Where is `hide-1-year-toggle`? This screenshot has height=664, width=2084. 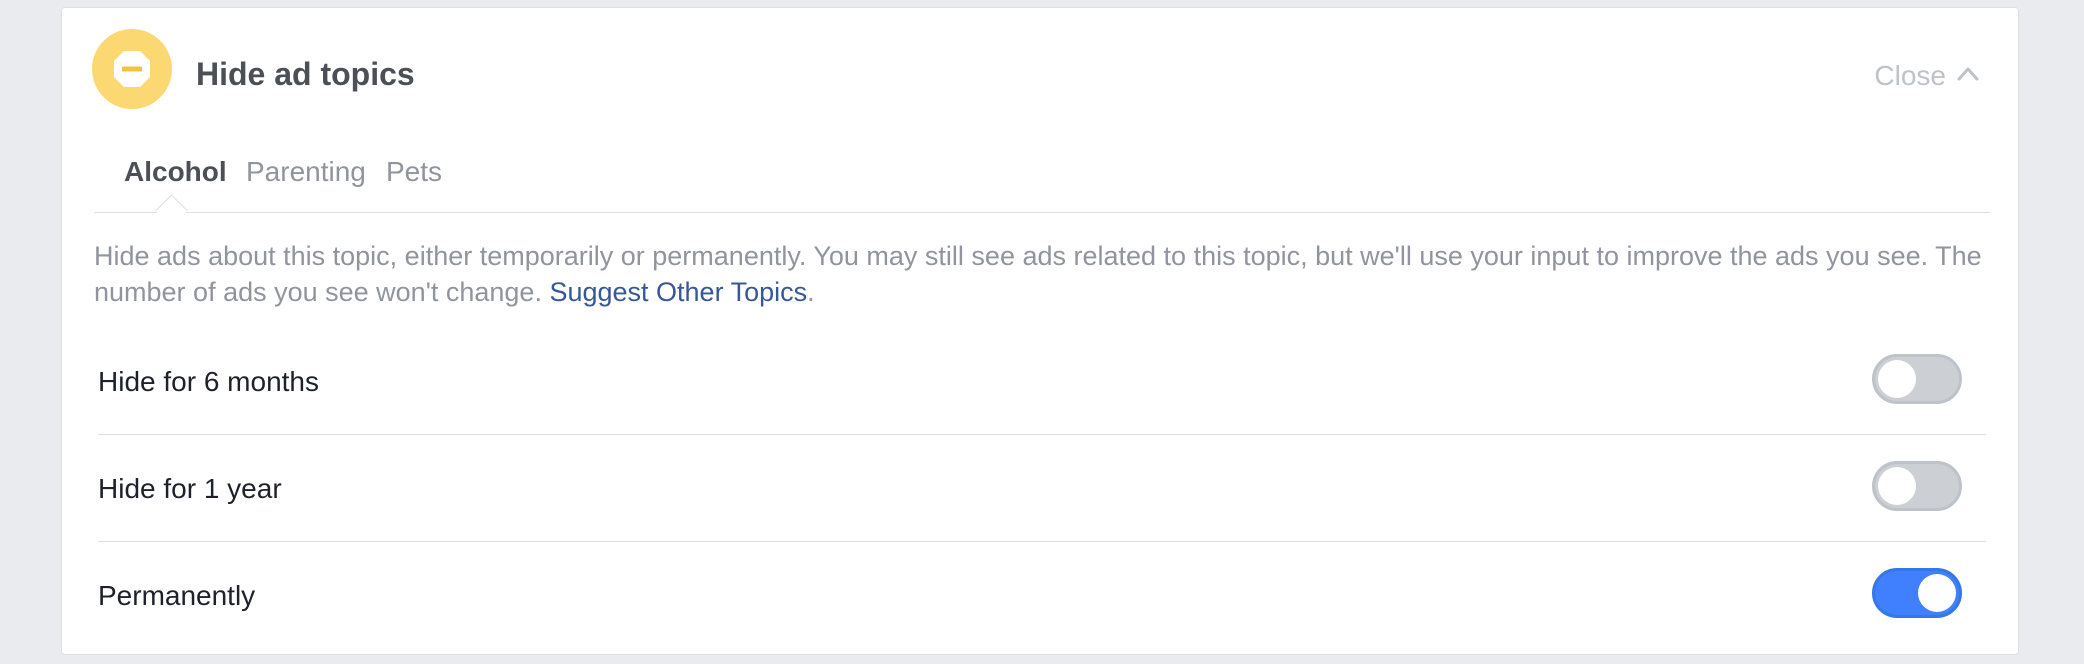
hide-1-year-toggle is located at coordinates (1917, 486).